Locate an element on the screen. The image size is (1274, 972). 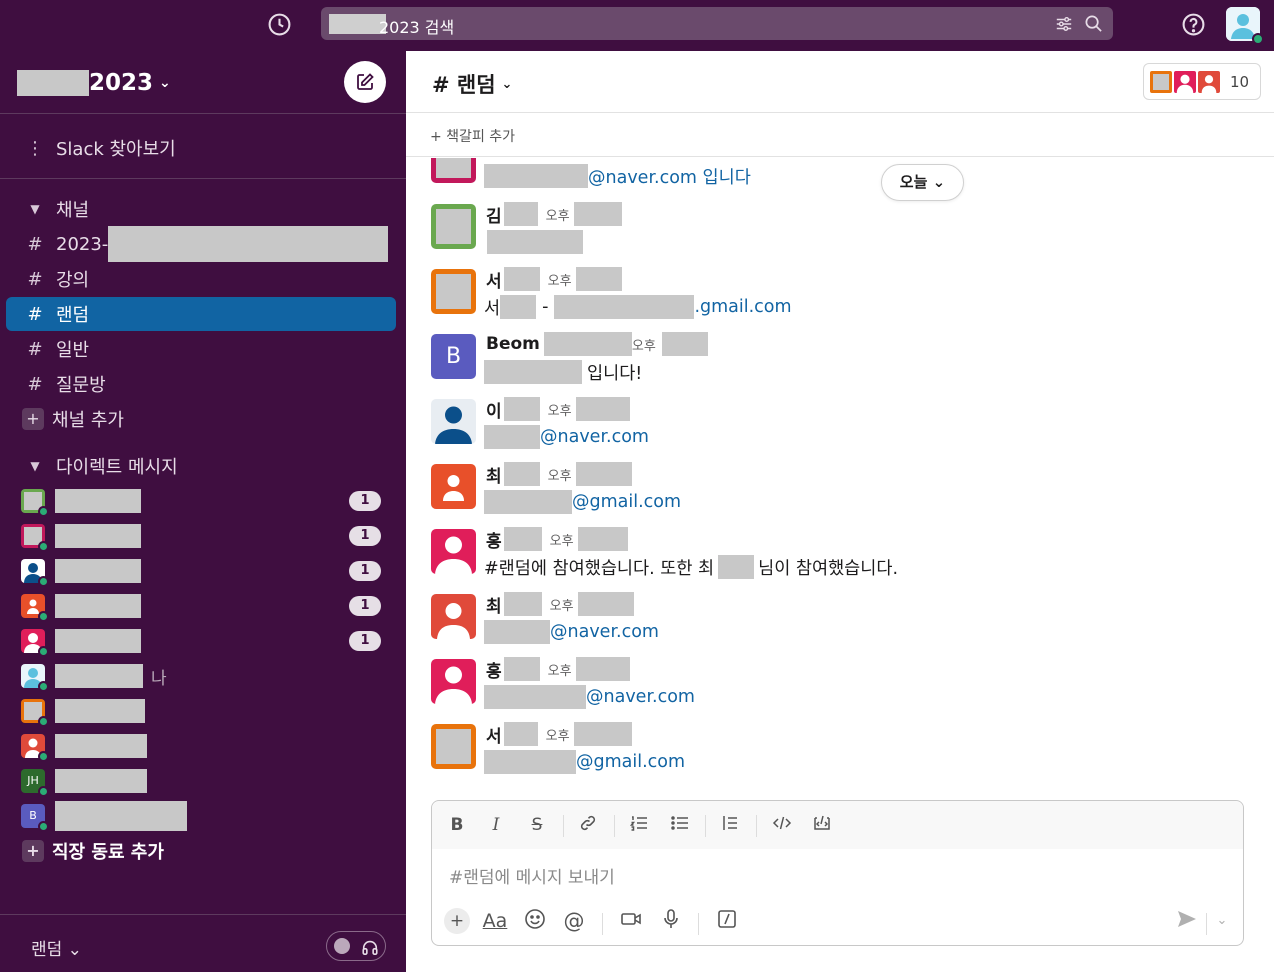
message-body: 서 - .gmail.com is located at coordinates (638, 307).